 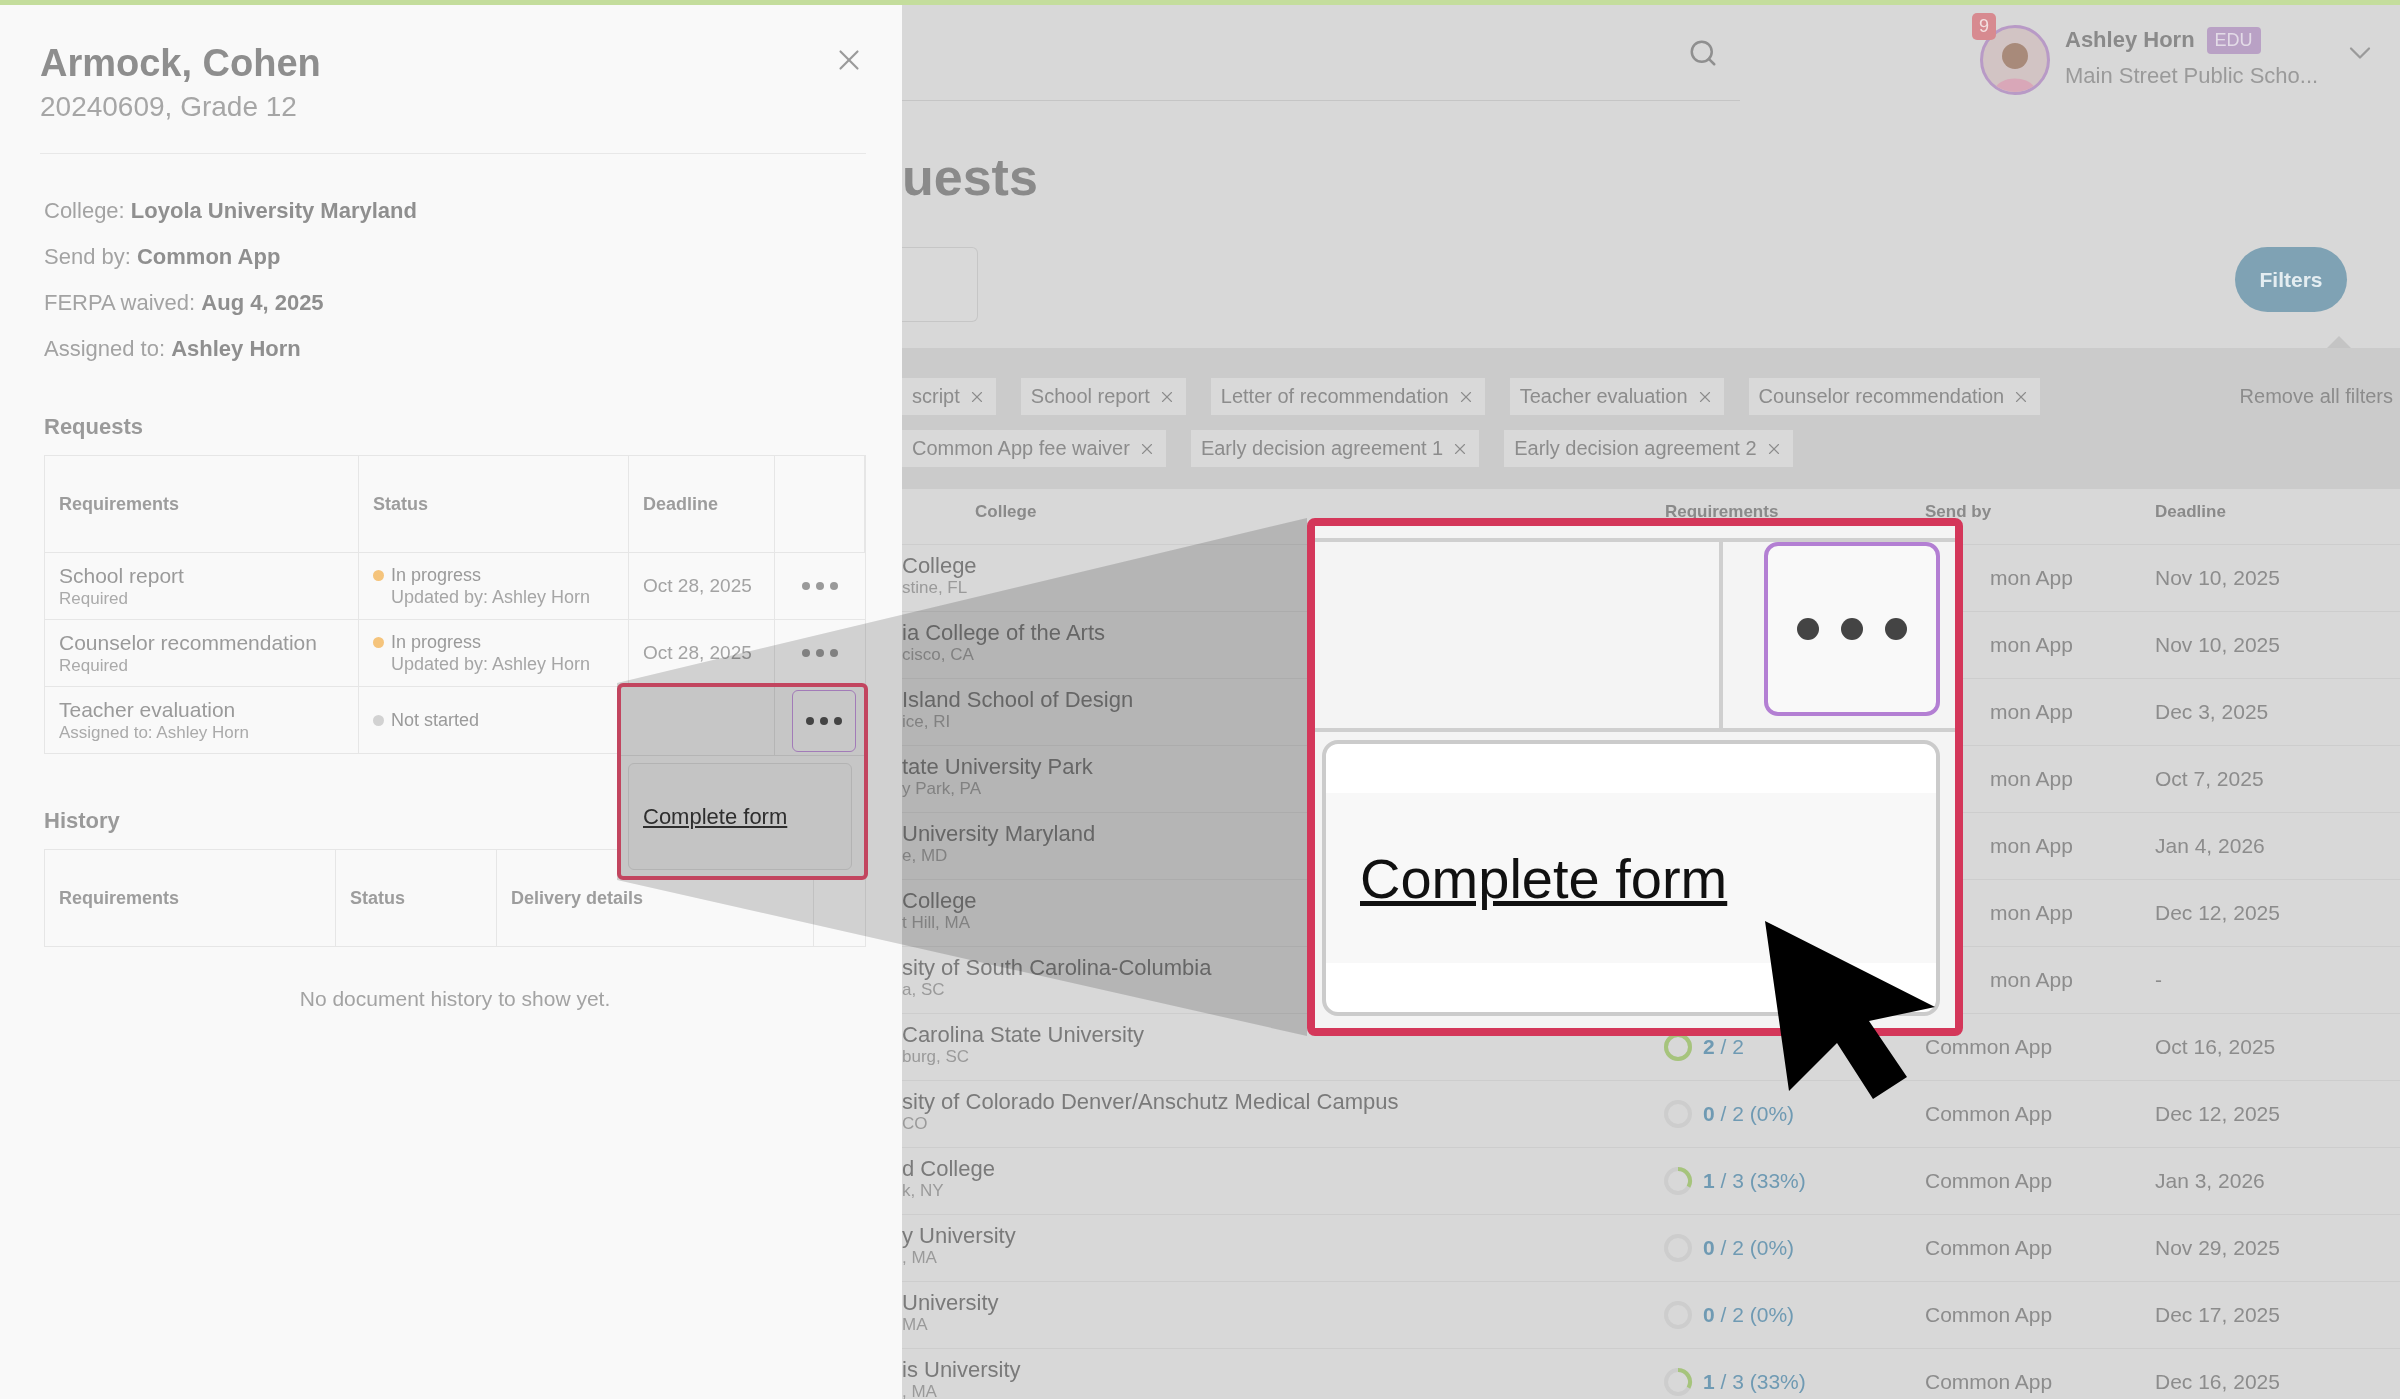 I want to click on filter-chip: Common App fee waiver, so click(x=1034, y=448).